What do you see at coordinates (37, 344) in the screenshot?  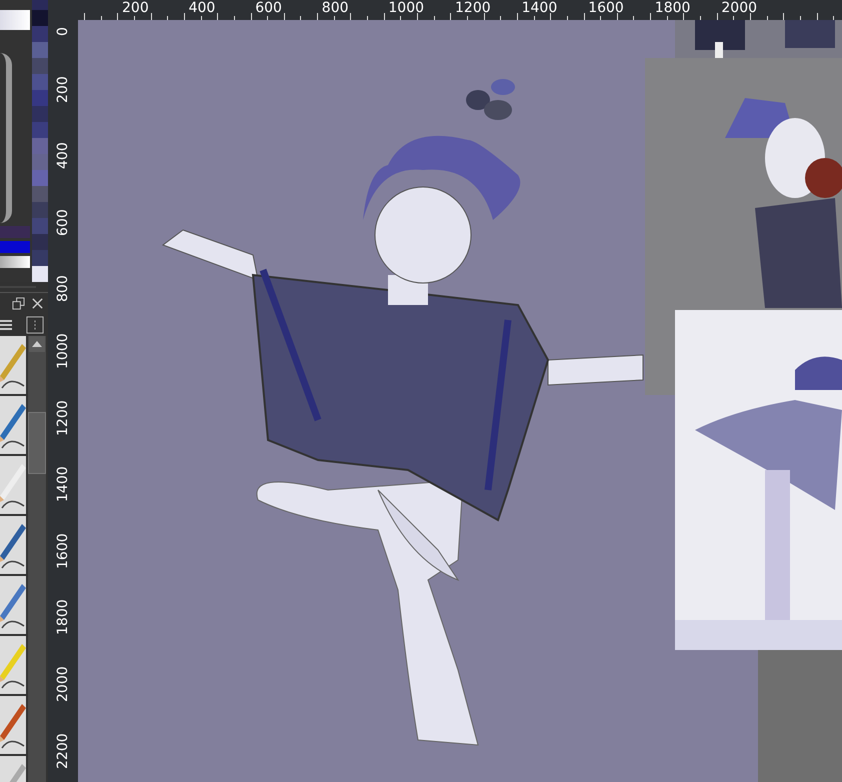 I see `scroll-up-icon` at bounding box center [37, 344].